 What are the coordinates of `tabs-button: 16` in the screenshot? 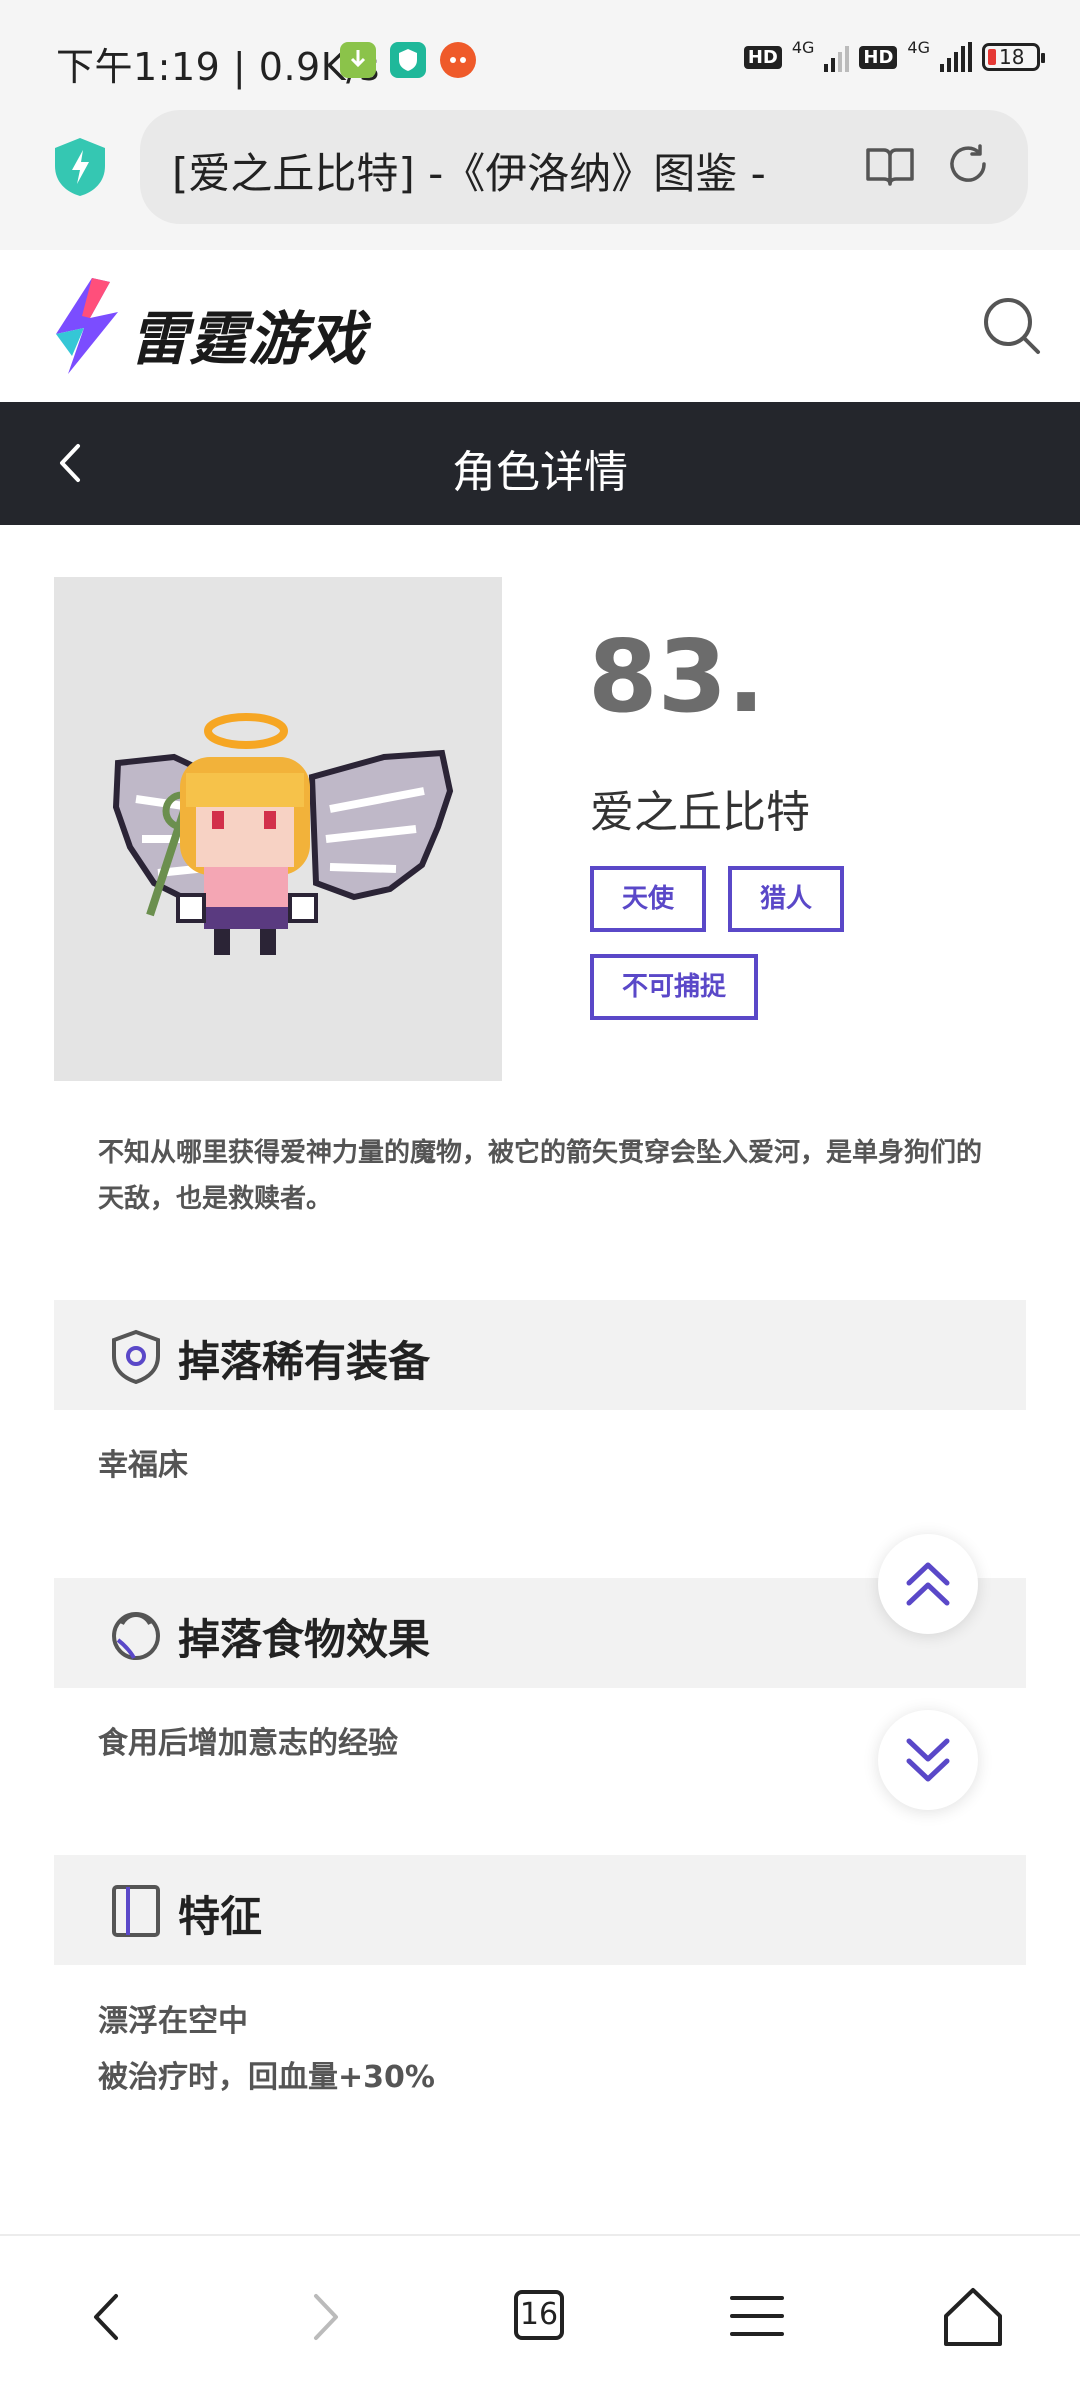 It's located at (539, 2317).